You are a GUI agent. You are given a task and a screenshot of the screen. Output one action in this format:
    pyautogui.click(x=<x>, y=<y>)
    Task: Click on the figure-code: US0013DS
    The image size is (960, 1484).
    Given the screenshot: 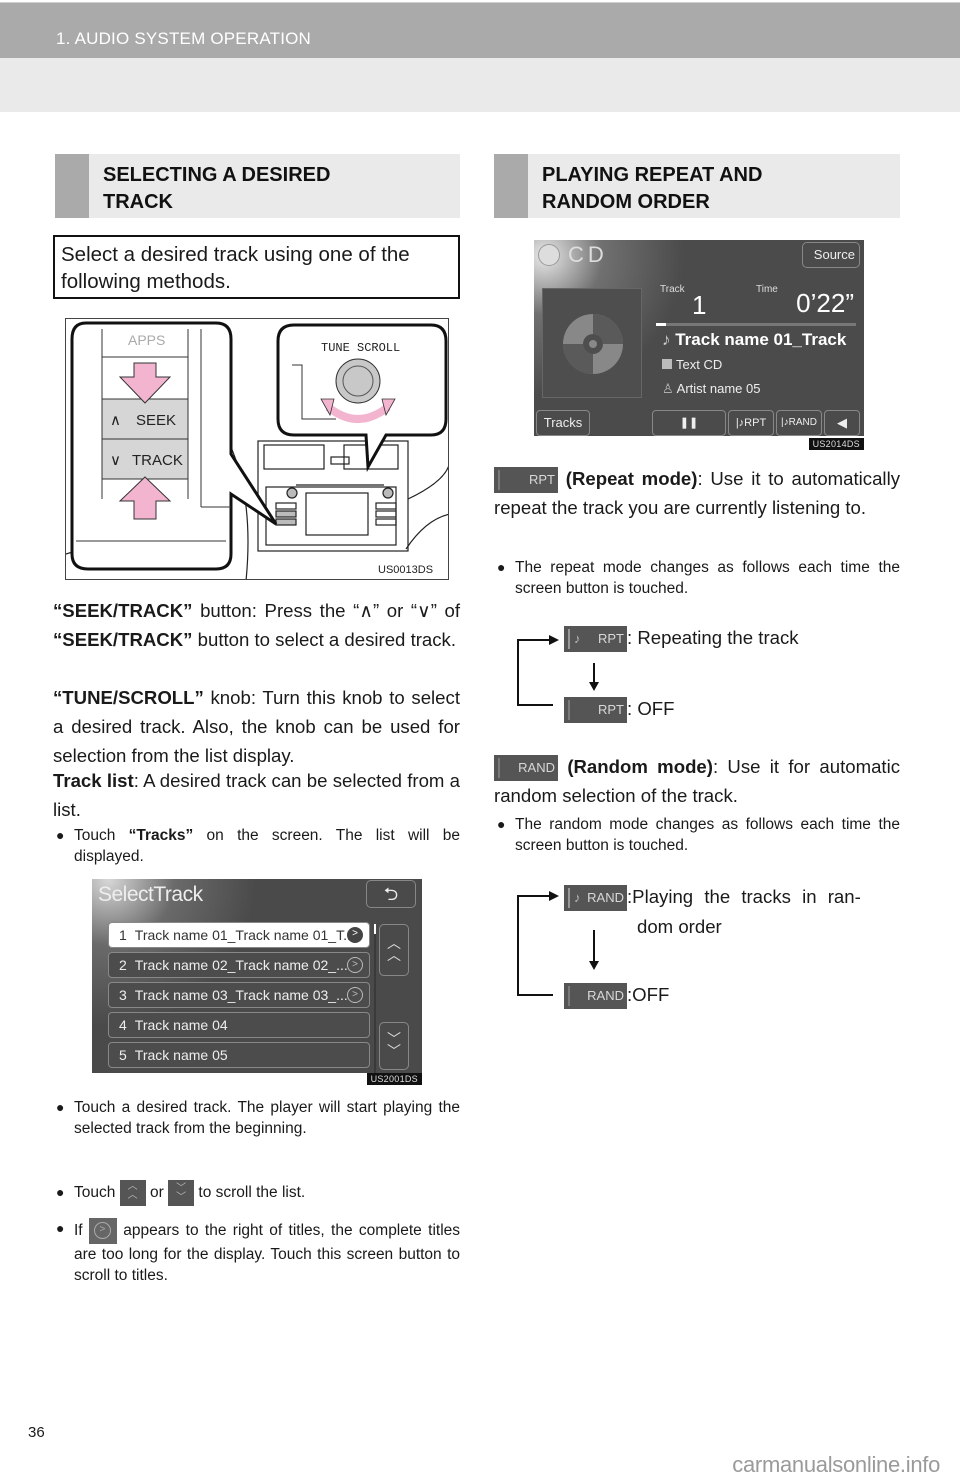 What is the action you would take?
    pyautogui.click(x=405, y=570)
    